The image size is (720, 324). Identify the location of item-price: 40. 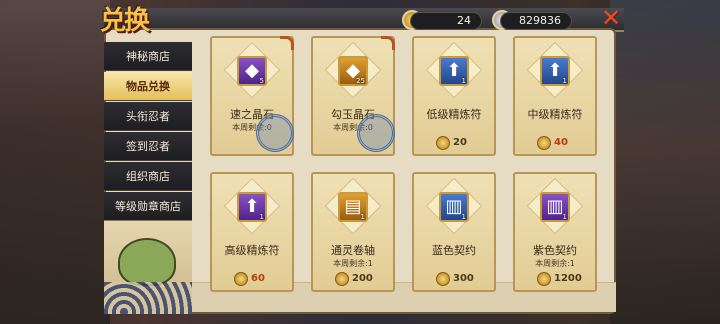
(561, 142).